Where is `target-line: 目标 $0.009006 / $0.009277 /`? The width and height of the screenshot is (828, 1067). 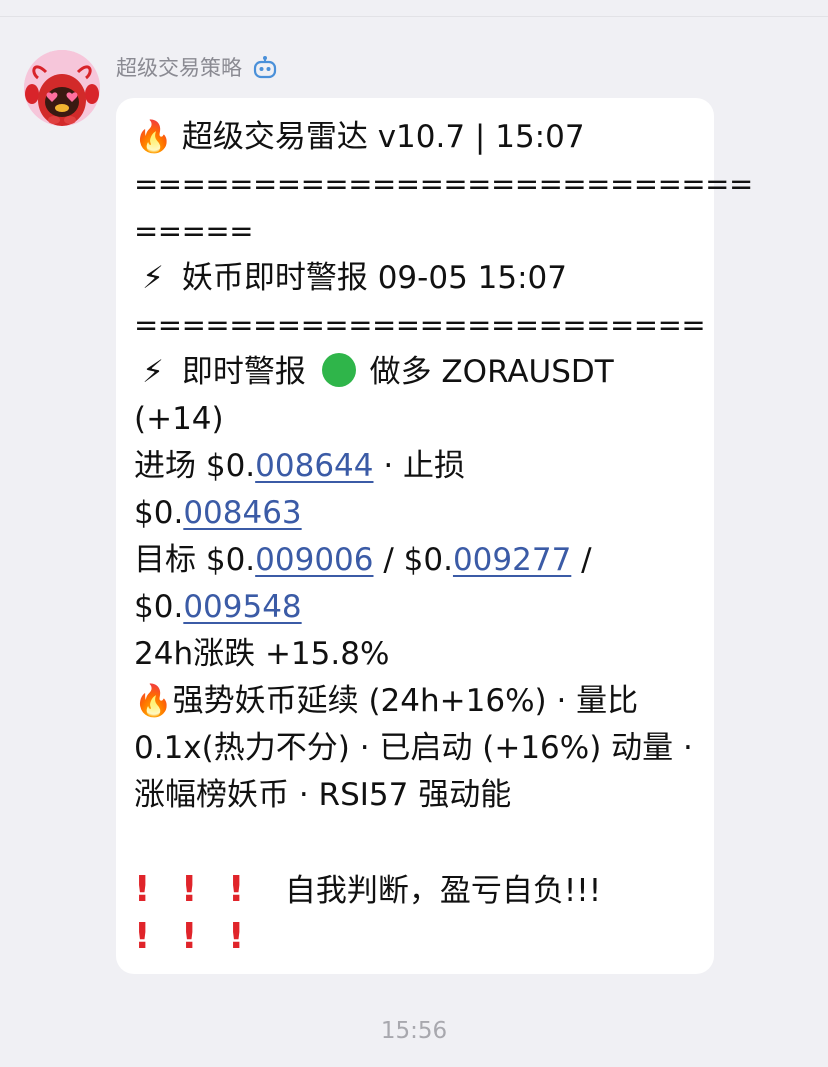
target-line: 目标 $0.009006 / $0.009277 / is located at coordinates (419, 560).